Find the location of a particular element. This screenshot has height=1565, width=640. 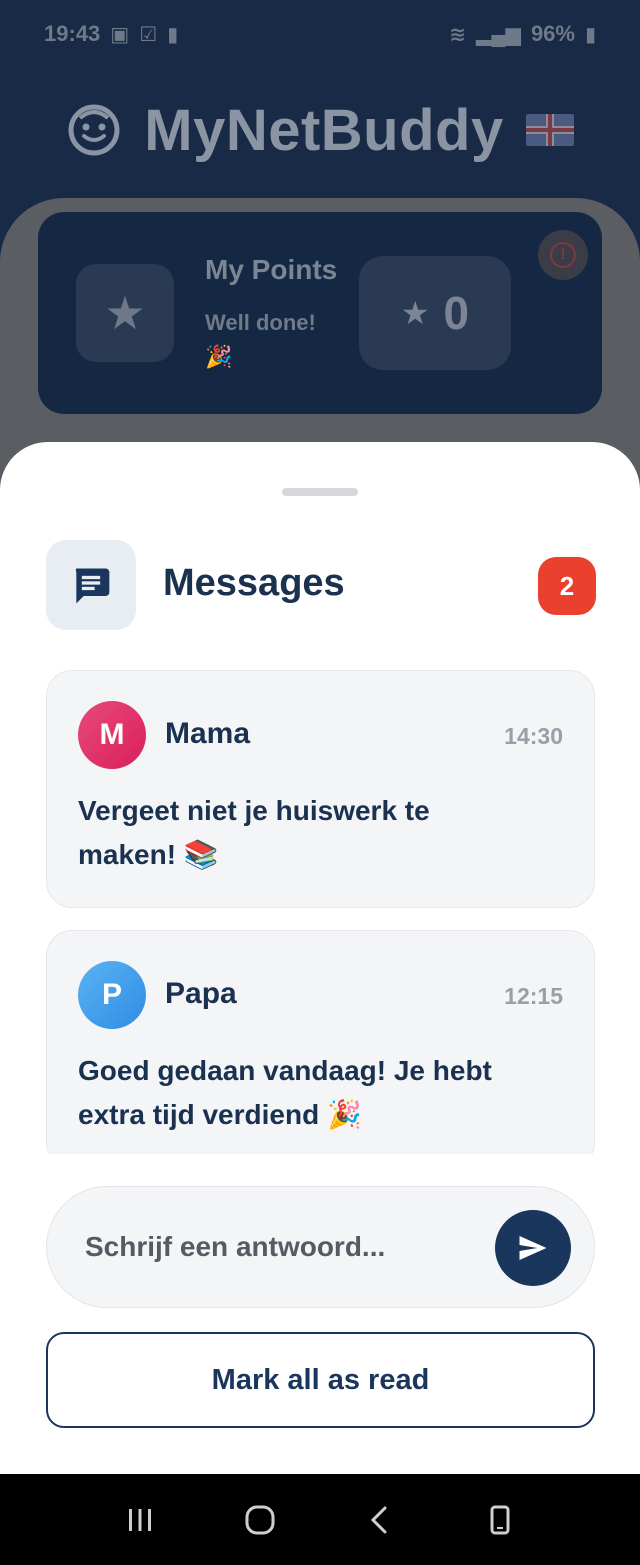

status-bar: 19:43 ▣ ☑ ▮ ≋ ▂▄▆ 96% ▮ is located at coordinates (320, 34).